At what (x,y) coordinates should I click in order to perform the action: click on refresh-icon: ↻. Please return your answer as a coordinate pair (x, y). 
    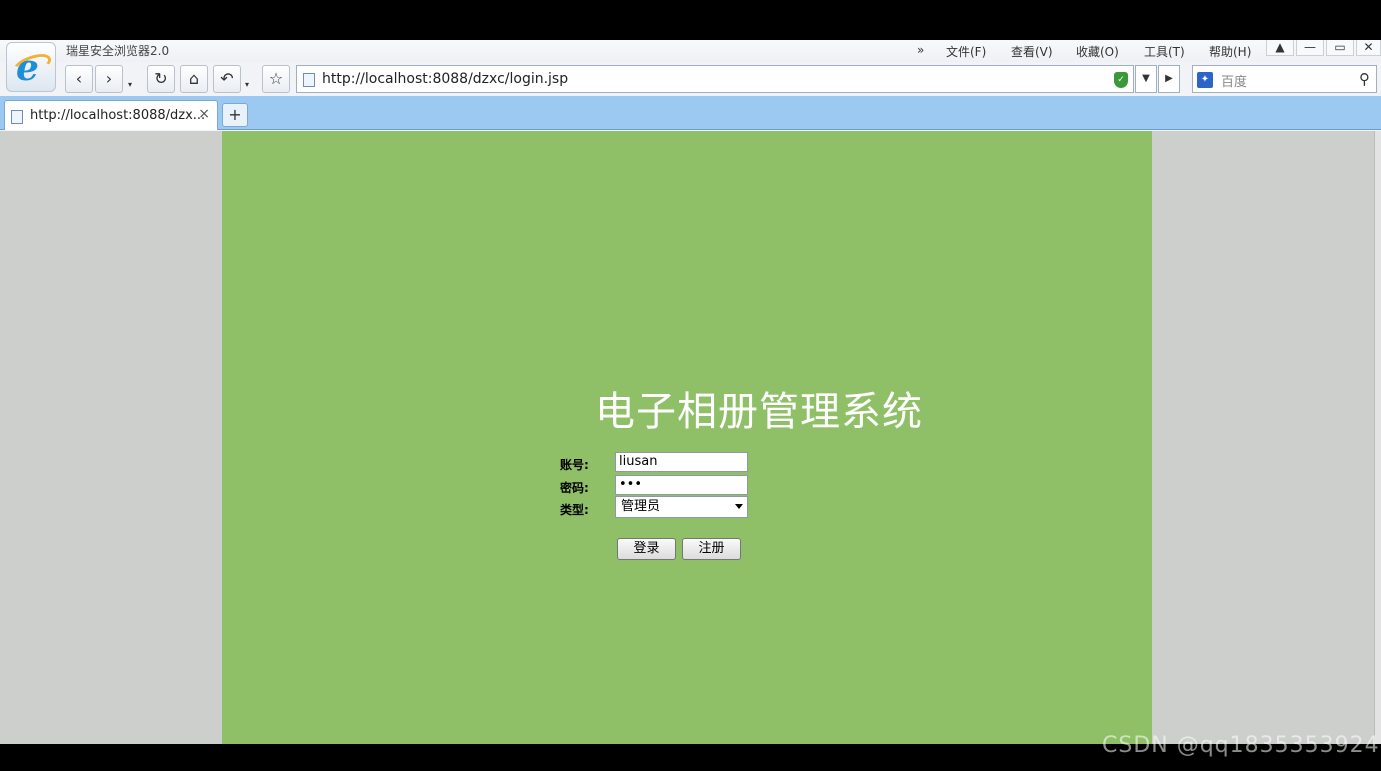
    Looking at the image, I should click on (161, 79).